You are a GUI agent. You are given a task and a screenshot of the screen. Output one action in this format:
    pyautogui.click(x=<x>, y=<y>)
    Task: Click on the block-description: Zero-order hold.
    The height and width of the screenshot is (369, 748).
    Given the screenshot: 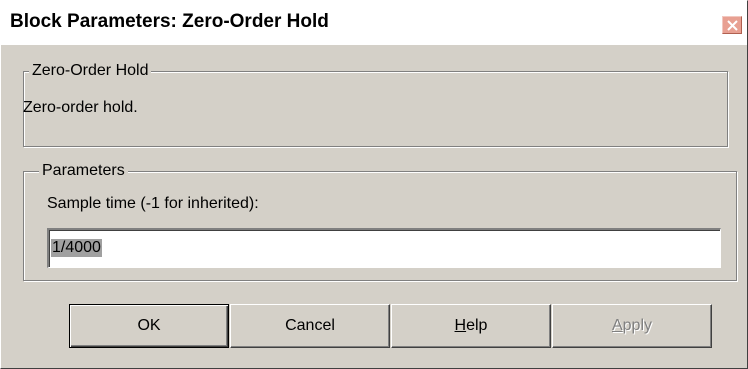 What is the action you would take?
    pyautogui.click(x=80, y=107)
    